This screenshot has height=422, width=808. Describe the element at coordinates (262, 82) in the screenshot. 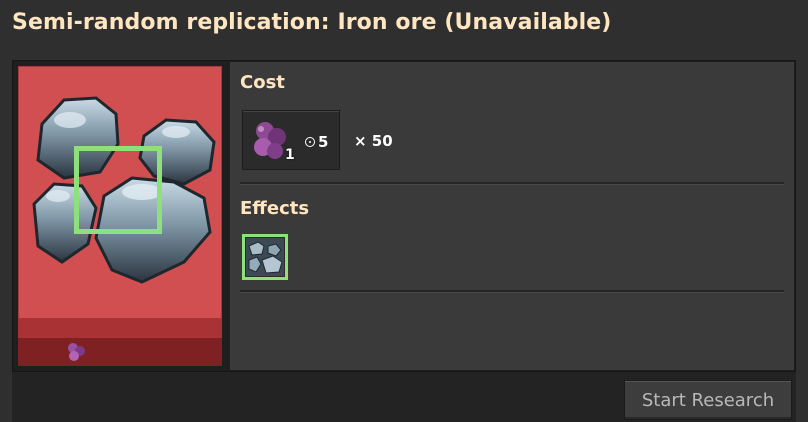

I see `cost-heading: Cost` at that location.